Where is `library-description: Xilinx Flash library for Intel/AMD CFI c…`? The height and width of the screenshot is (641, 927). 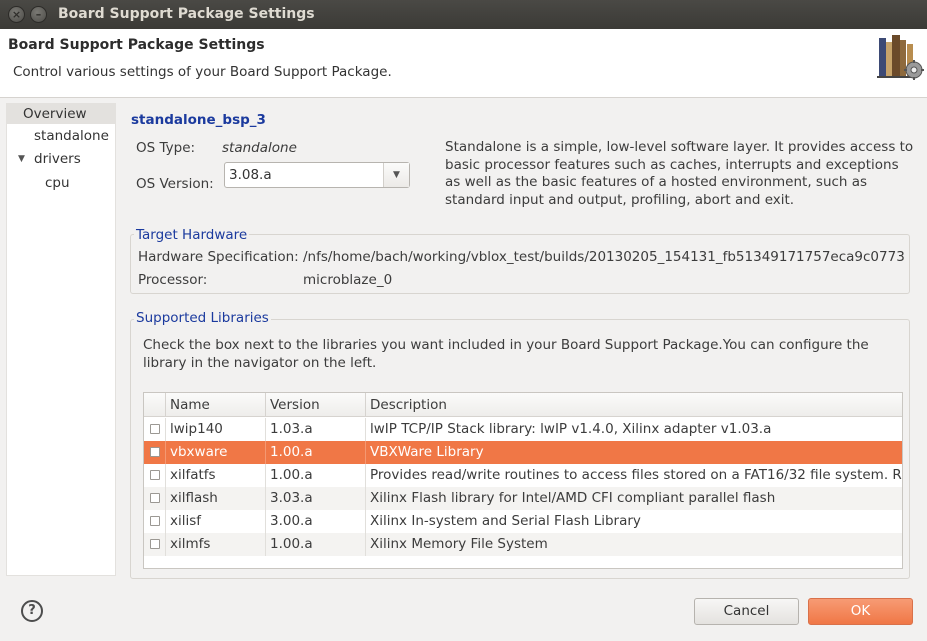 library-description: Xilinx Flash library for Intel/AMD CFI c… is located at coordinates (633, 498).